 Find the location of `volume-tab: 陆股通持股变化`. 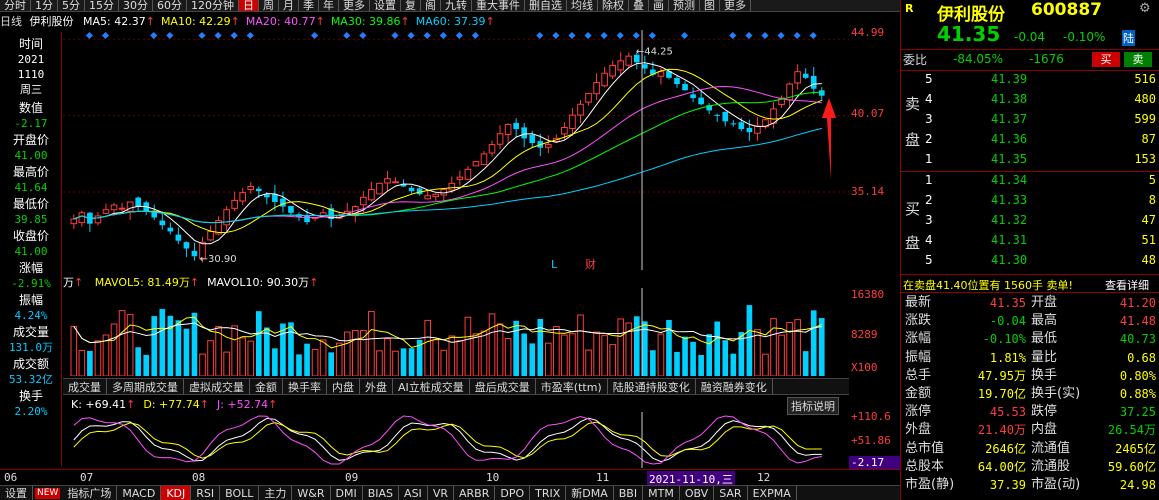

volume-tab: 陆股通持股变化 is located at coordinates (652, 386).